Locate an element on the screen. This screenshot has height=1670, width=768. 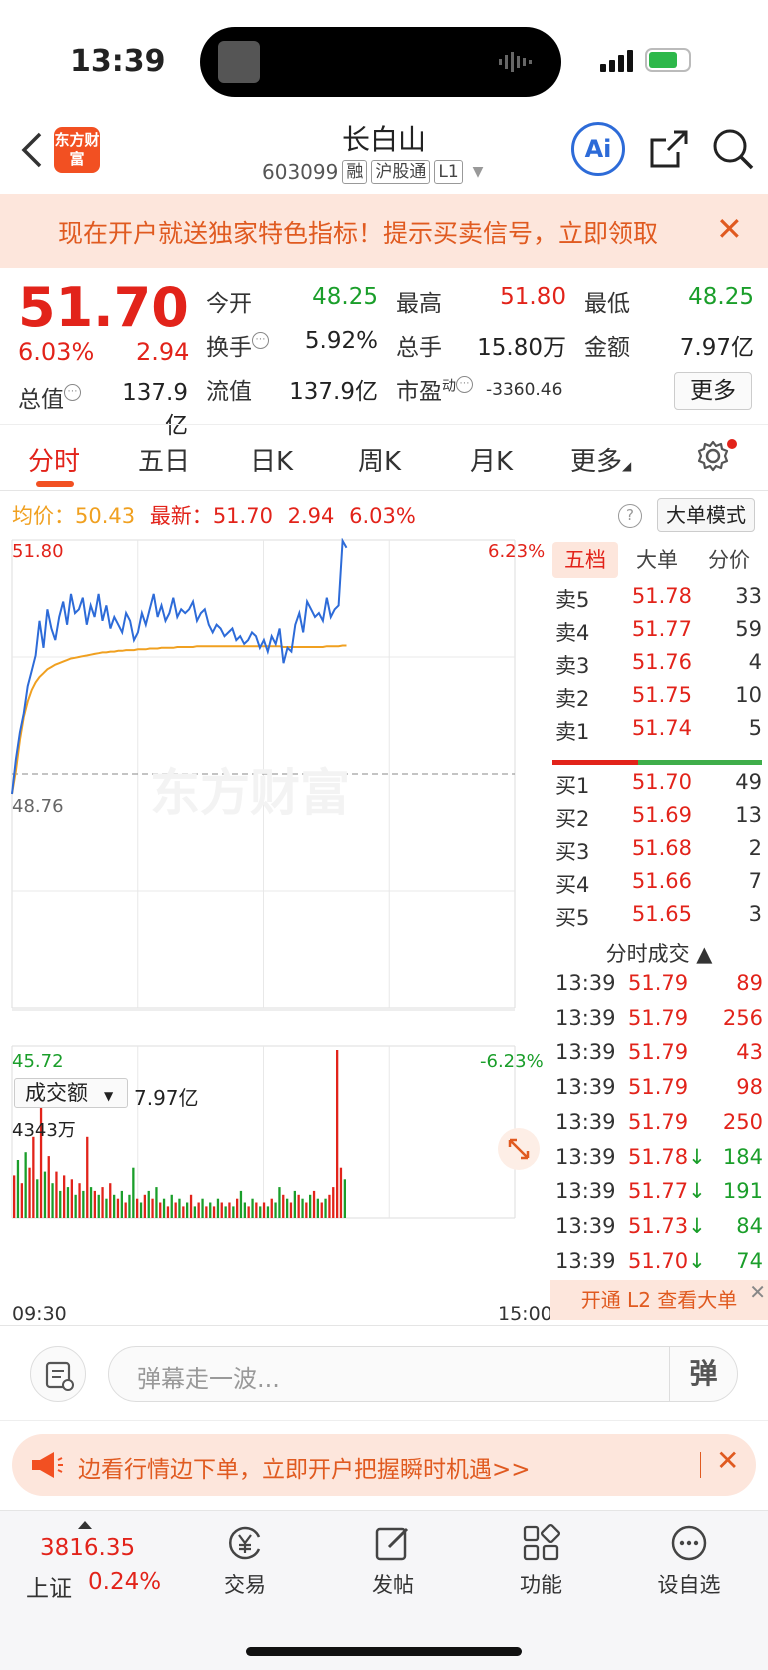
bottom-promo-text: 边看行情边下单，立即开户把握瞬时机遇>> is located at coordinates (304, 1467).